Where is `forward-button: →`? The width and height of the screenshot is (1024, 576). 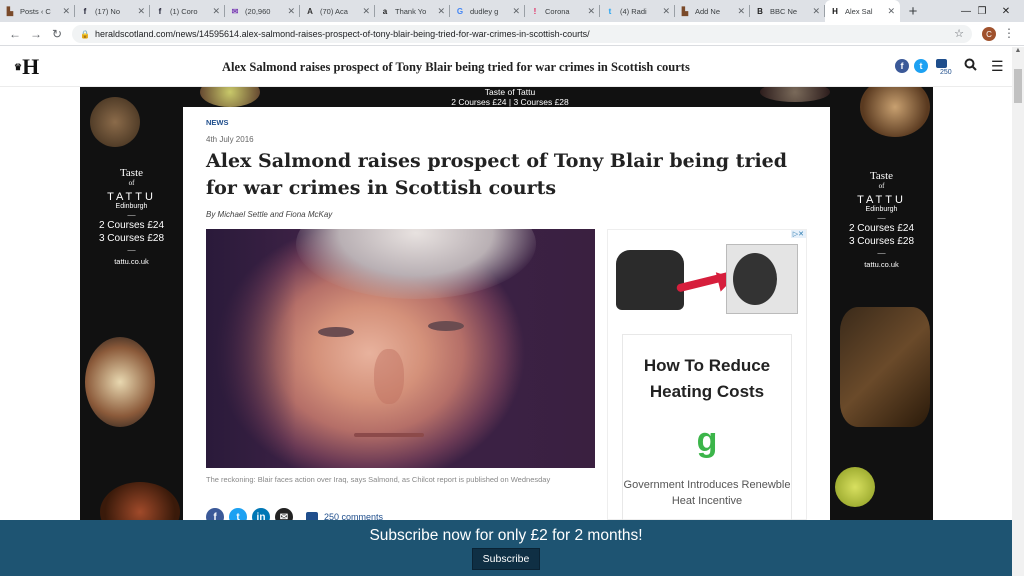 forward-button: → is located at coordinates (36, 34).